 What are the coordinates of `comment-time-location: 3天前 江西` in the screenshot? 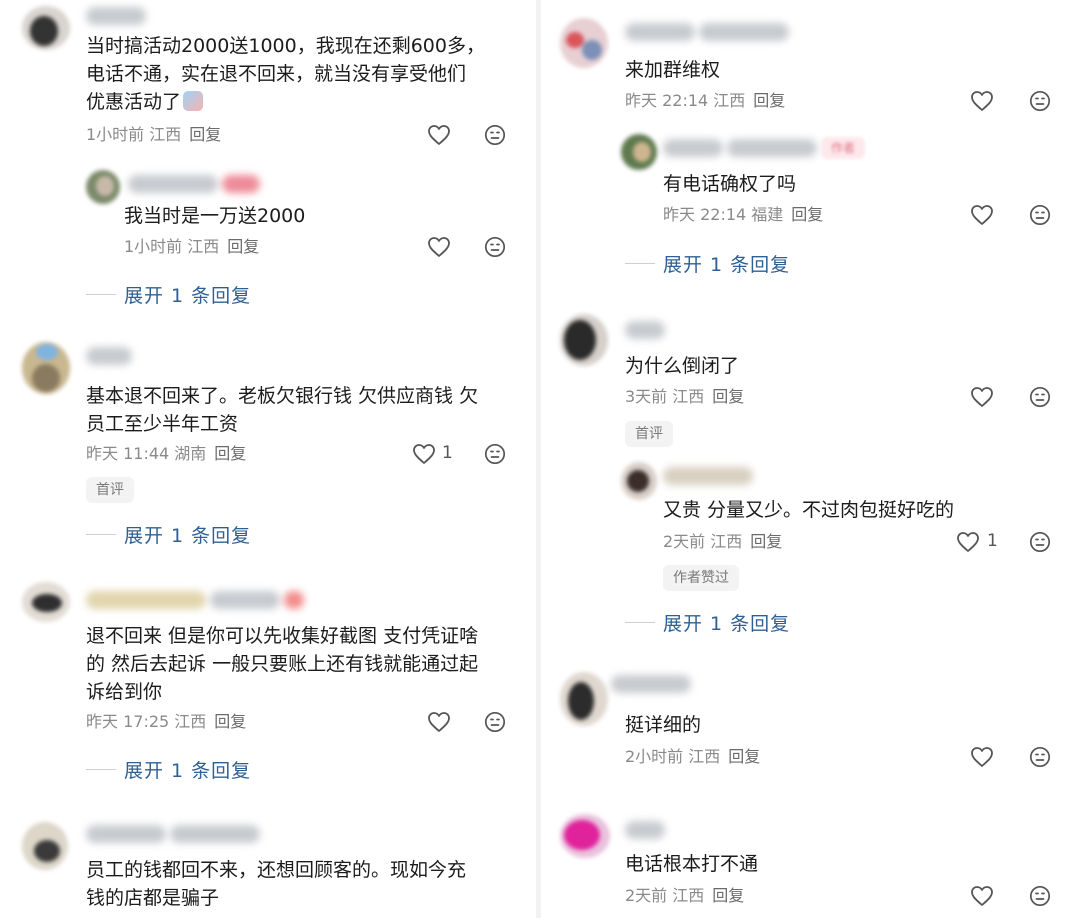 It's located at (665, 396).